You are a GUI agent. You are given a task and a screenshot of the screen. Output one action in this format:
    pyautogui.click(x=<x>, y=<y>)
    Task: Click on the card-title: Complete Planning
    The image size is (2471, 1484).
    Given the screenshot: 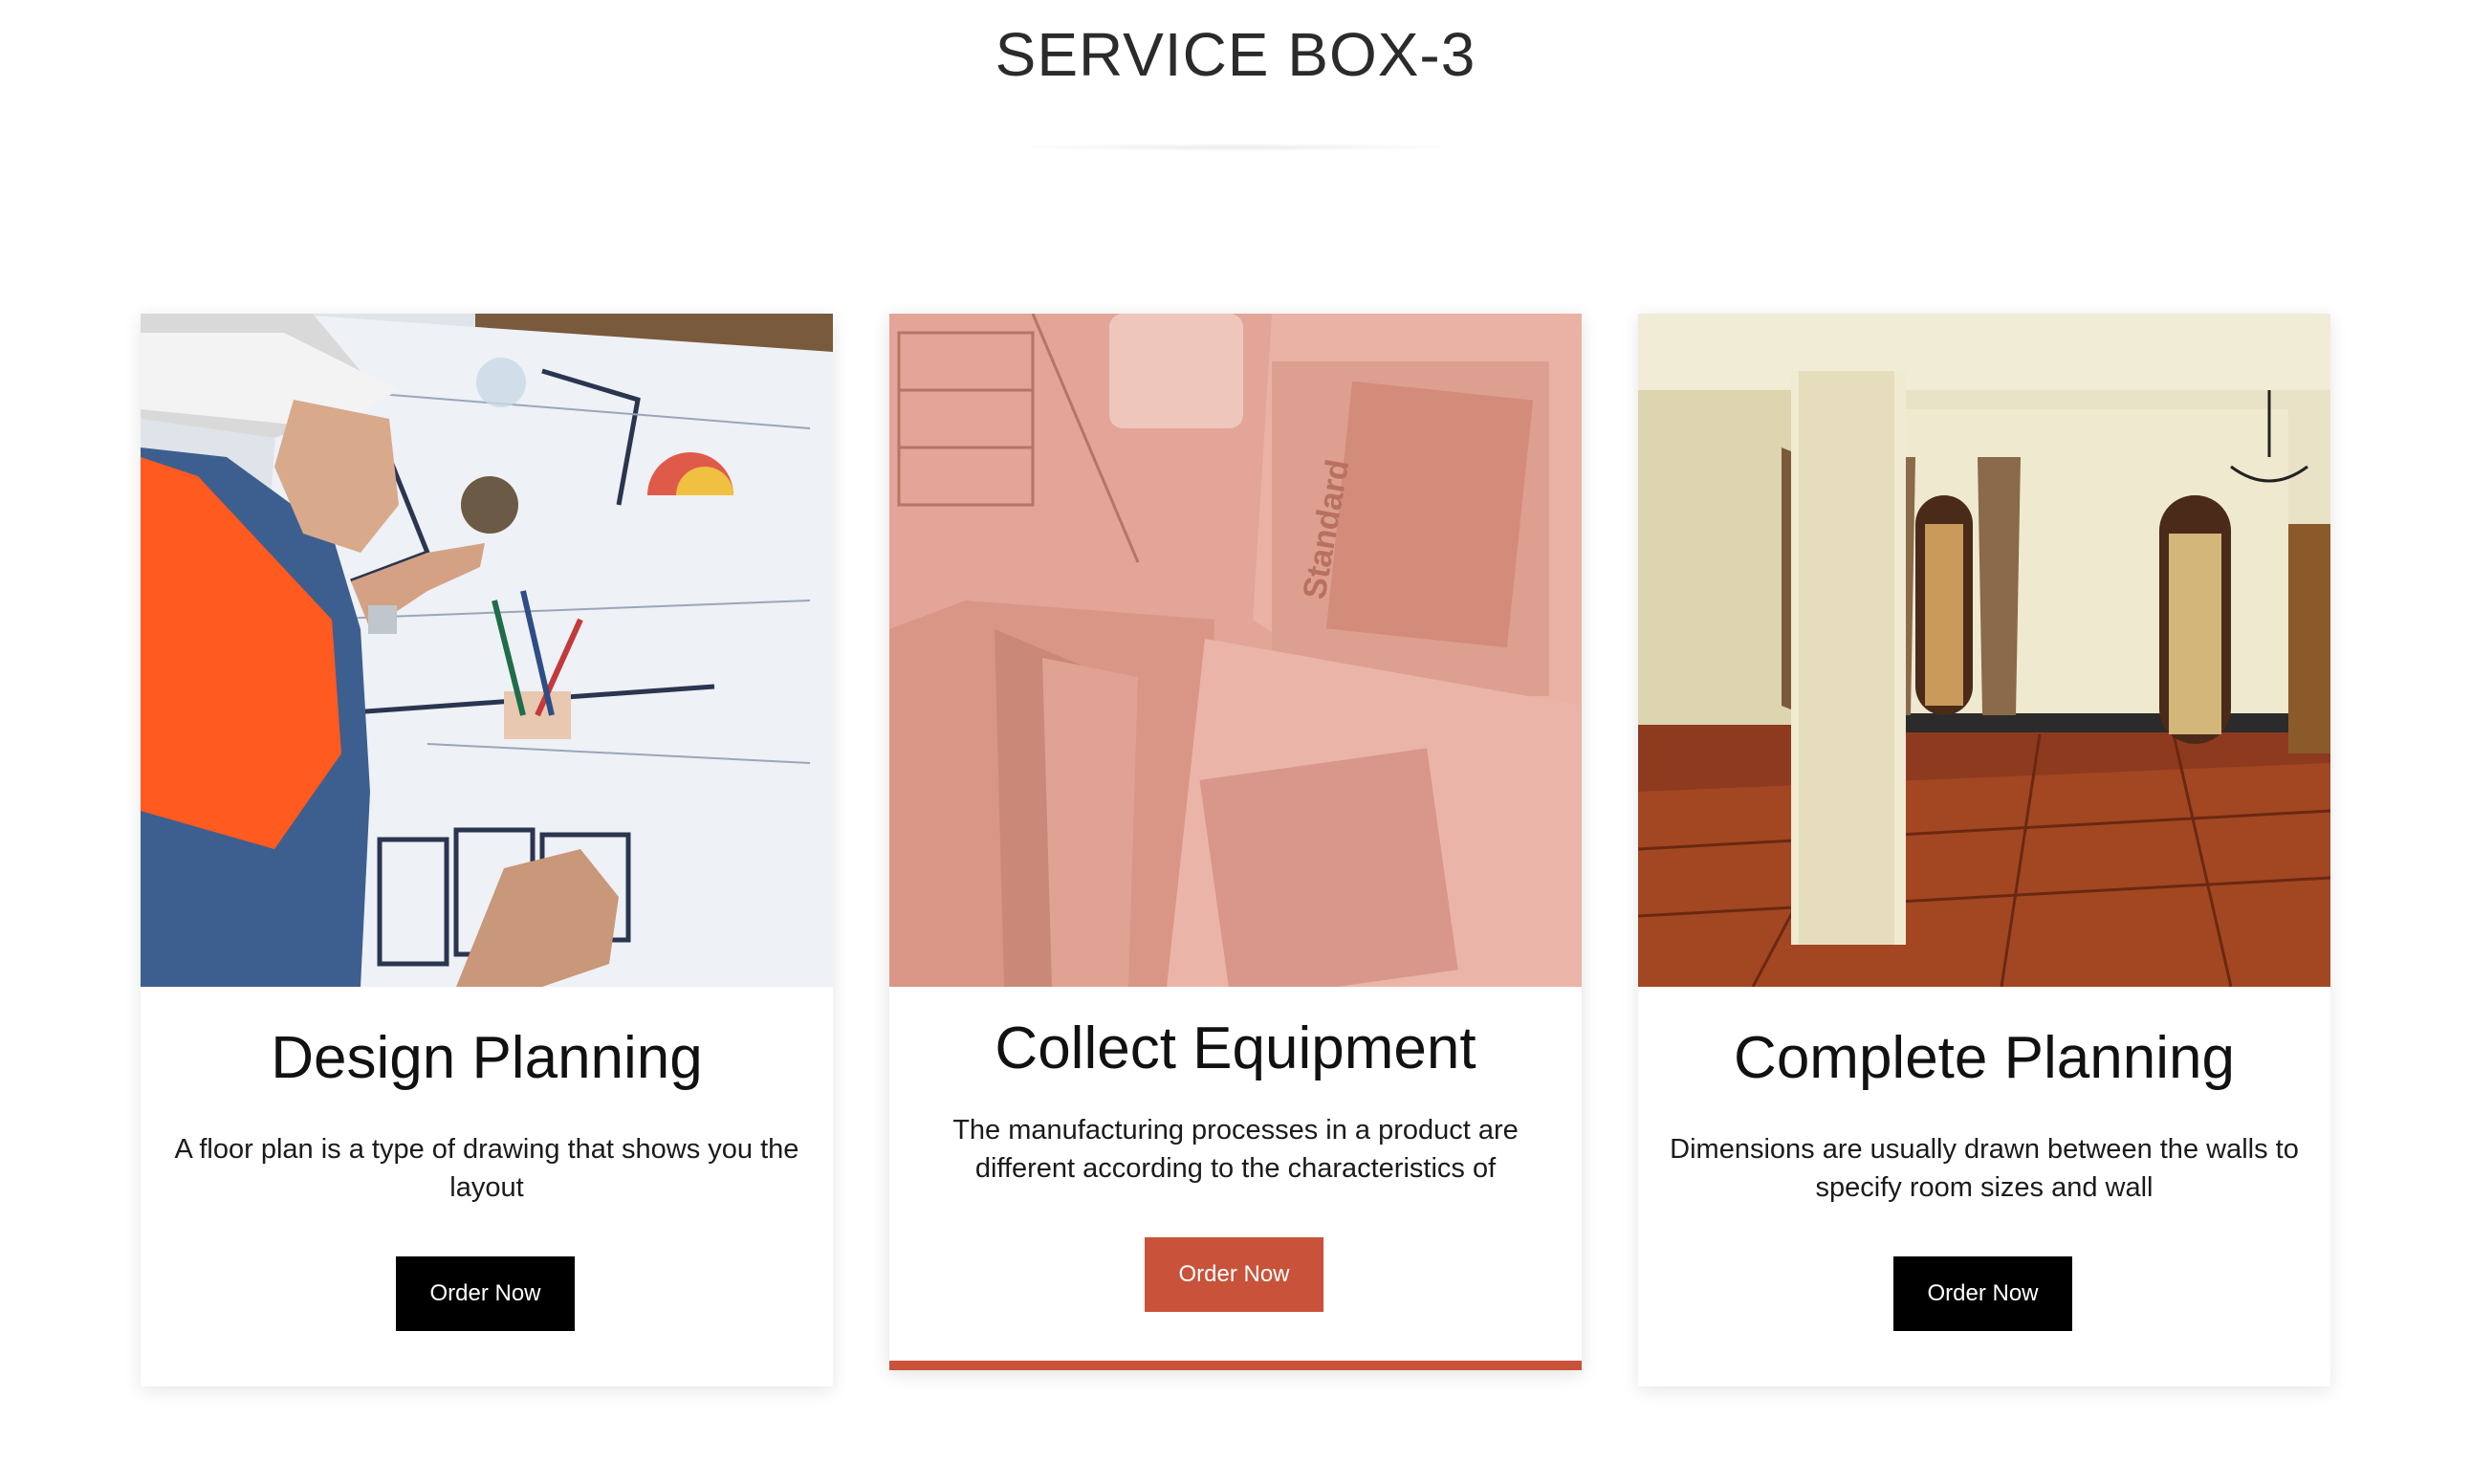 What is the action you would take?
    pyautogui.click(x=1985, y=1058)
    